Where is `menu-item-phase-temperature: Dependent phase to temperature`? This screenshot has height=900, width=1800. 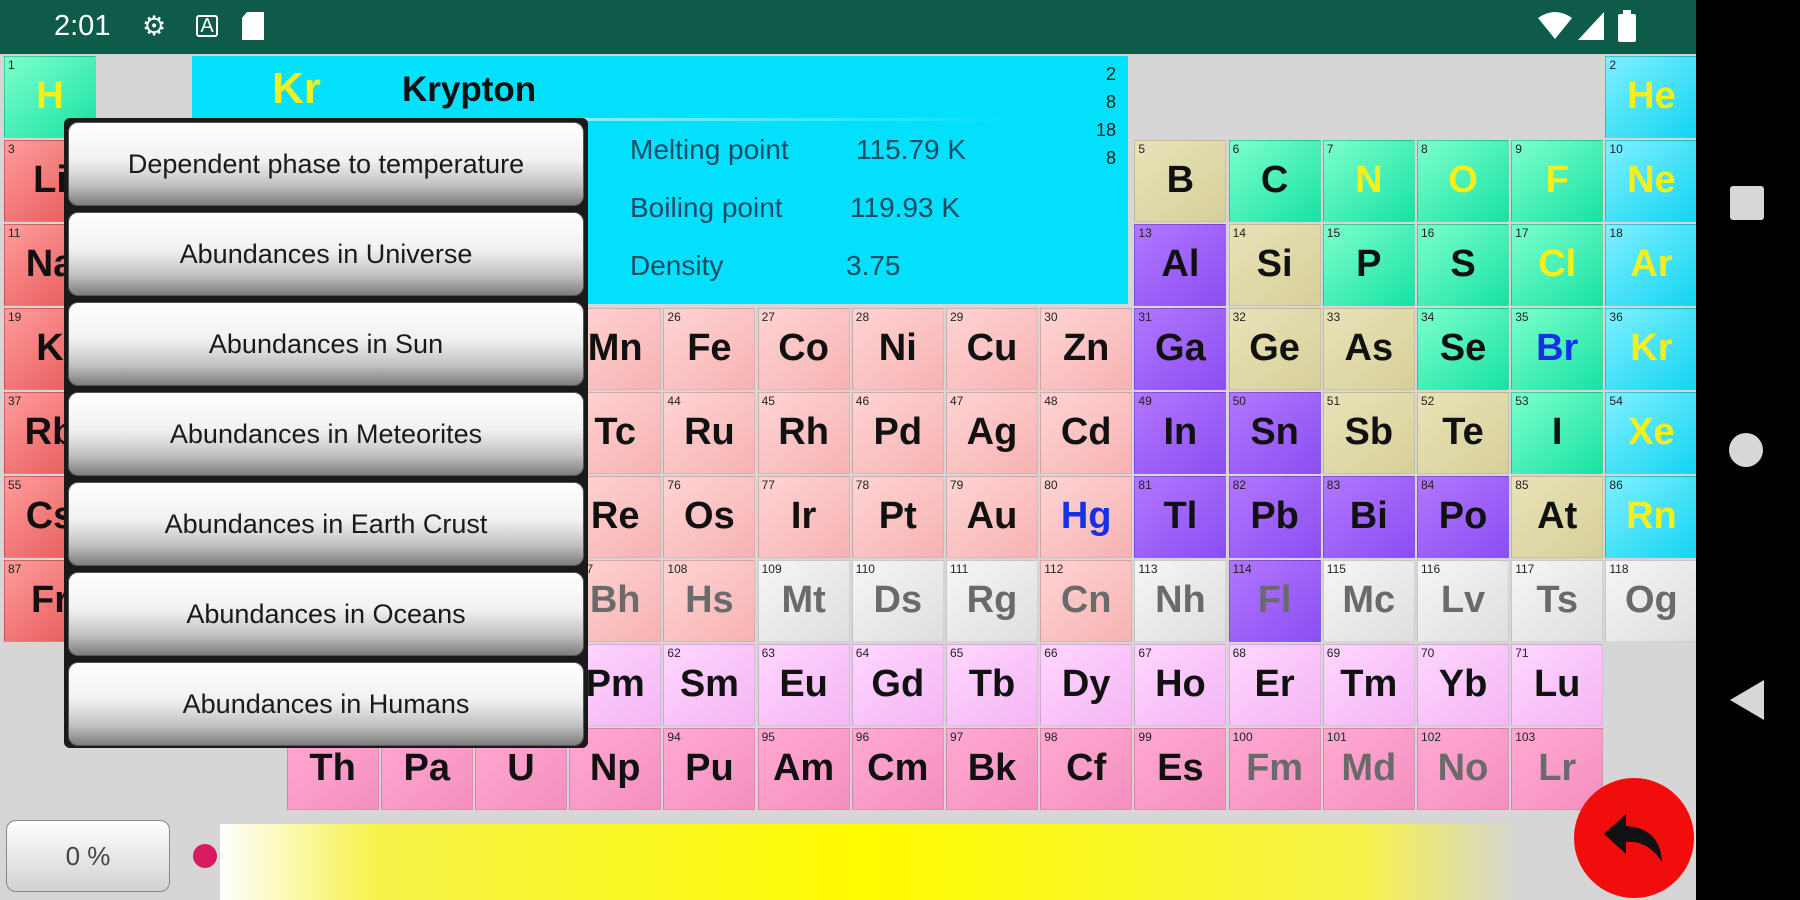
menu-item-phase-temperature: Dependent phase to temperature is located at coordinates (326, 164).